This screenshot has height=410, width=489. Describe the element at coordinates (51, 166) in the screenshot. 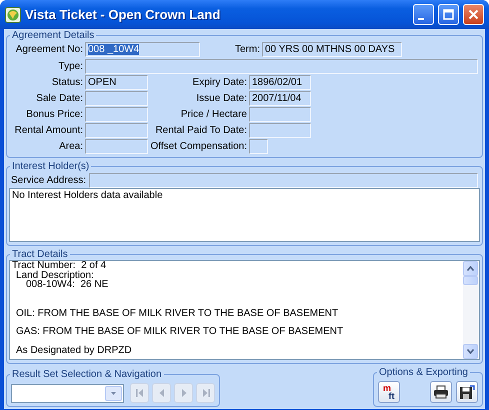

I see `group-title: Interest Holder(s)` at that location.